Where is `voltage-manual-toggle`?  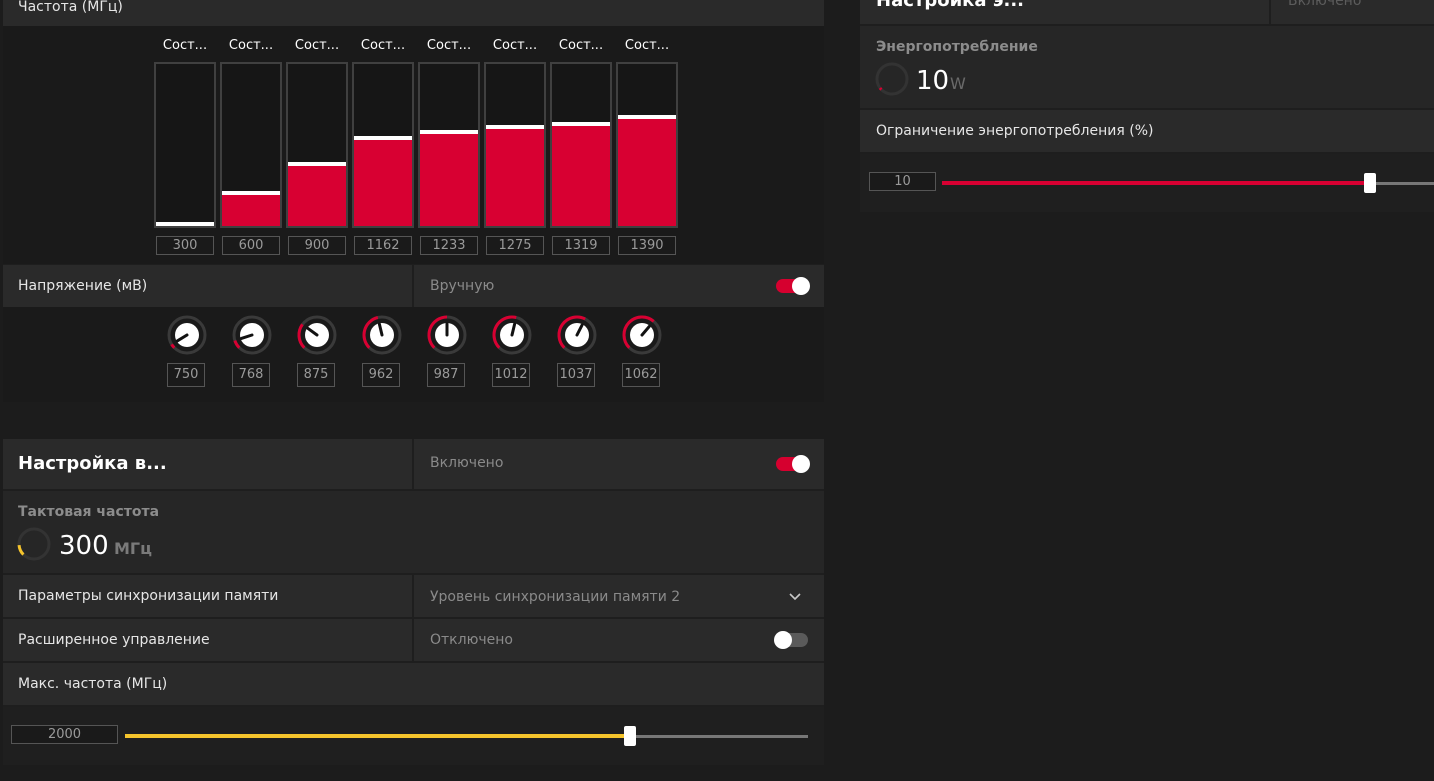 voltage-manual-toggle is located at coordinates (793, 286).